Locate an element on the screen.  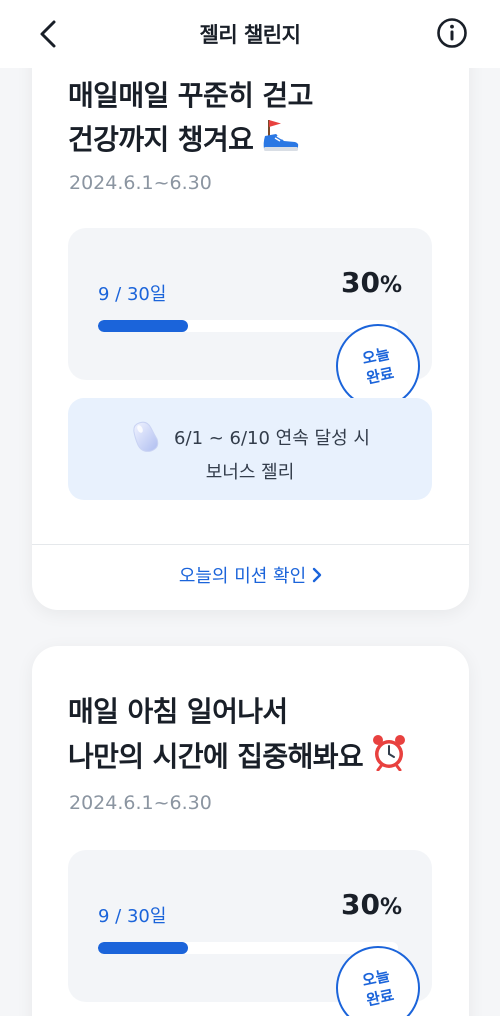
chevron-right-icon is located at coordinates (317, 575).